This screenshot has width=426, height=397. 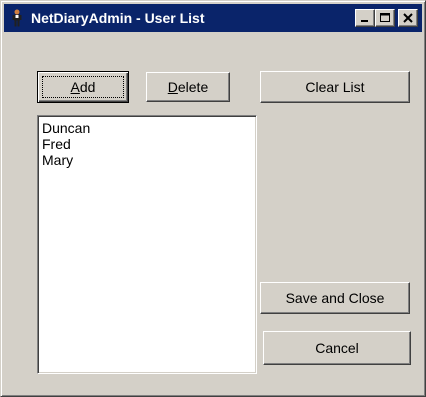 I want to click on save-and-close-label: Save and Close, so click(x=335, y=298).